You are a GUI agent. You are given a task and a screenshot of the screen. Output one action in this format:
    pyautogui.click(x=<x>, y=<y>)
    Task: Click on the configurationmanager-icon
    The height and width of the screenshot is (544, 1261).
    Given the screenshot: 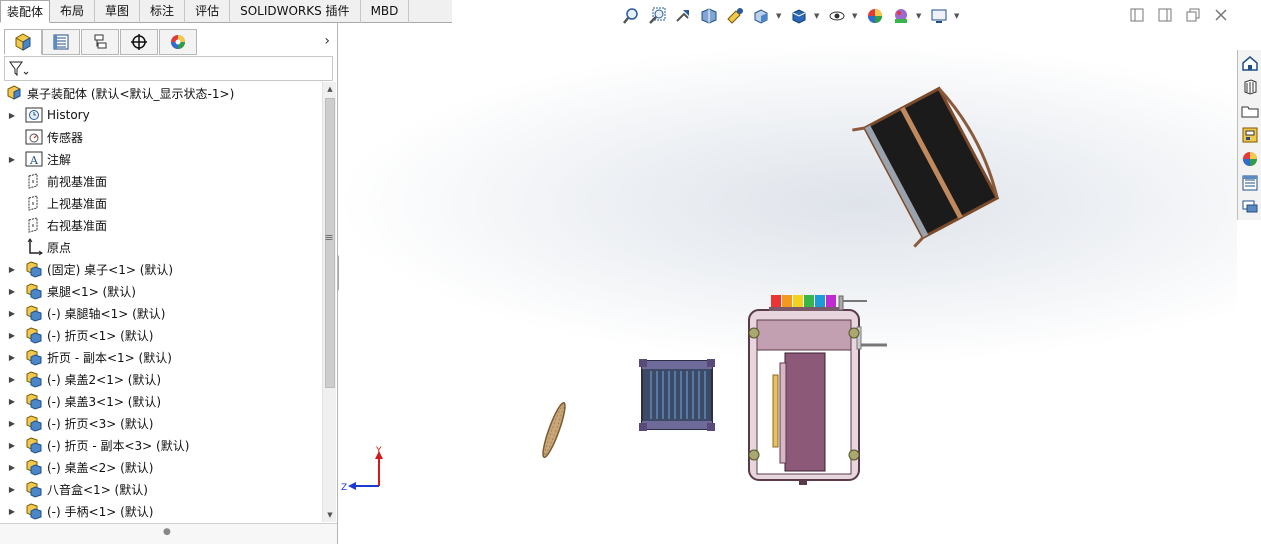 What is the action you would take?
    pyautogui.click(x=100, y=42)
    